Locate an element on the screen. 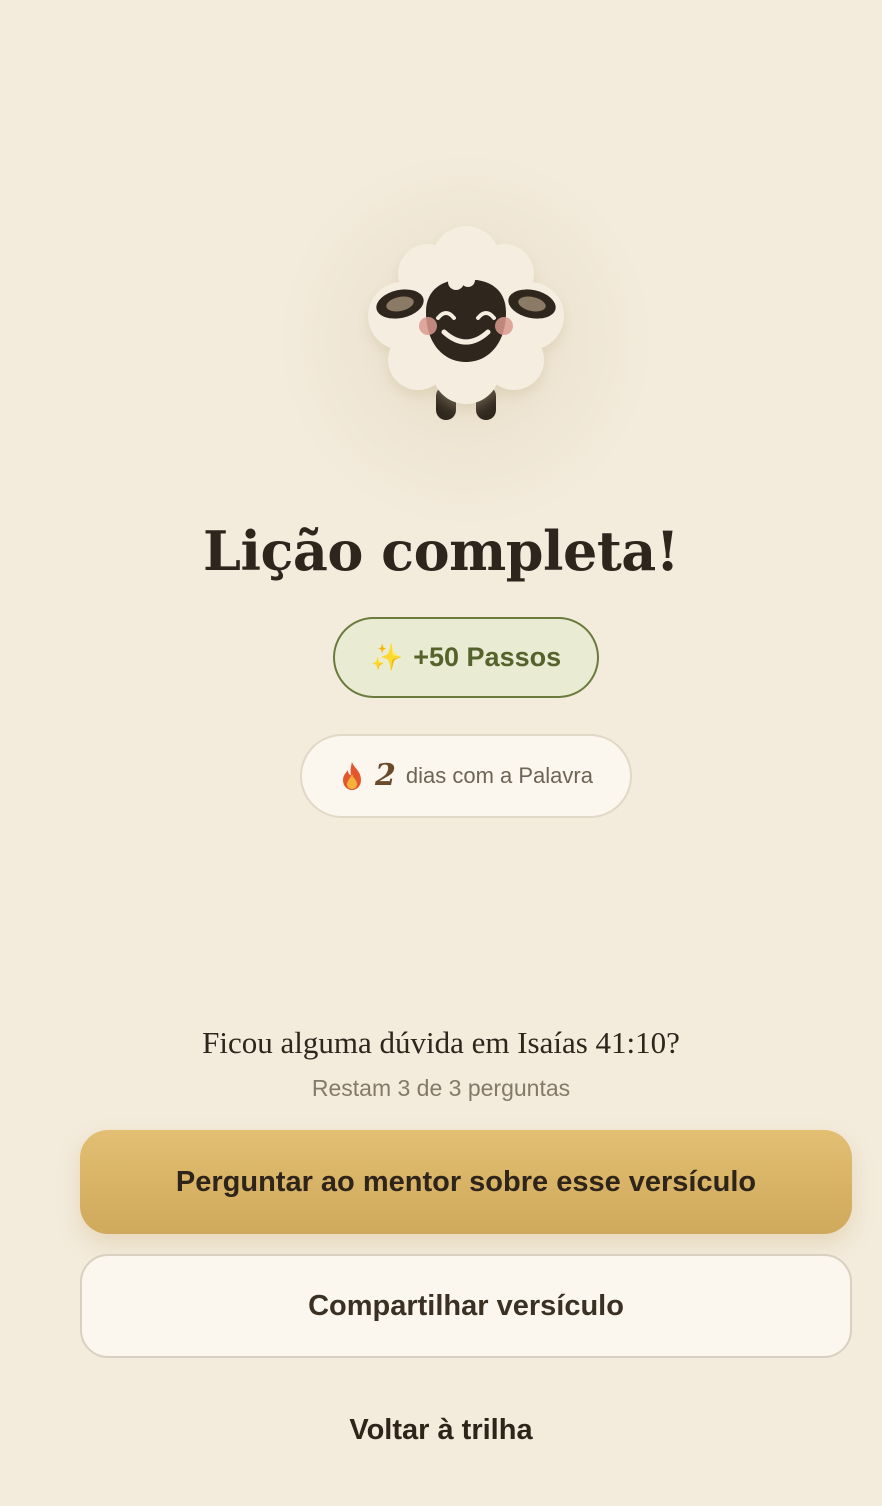 This screenshot has width=882, height=1506. ask-mentor-button: Perguntar ao mentor sobre esse versículo is located at coordinates (466, 1182).